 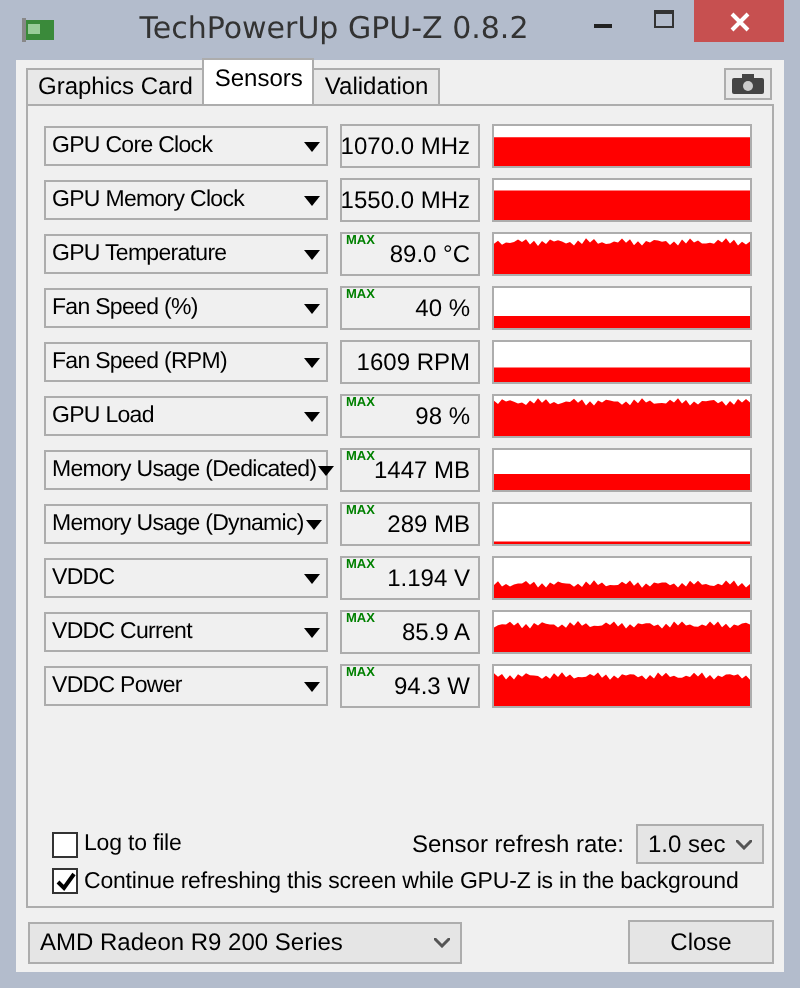 I want to click on sensor-reading: 1.194 V, so click(x=428, y=578).